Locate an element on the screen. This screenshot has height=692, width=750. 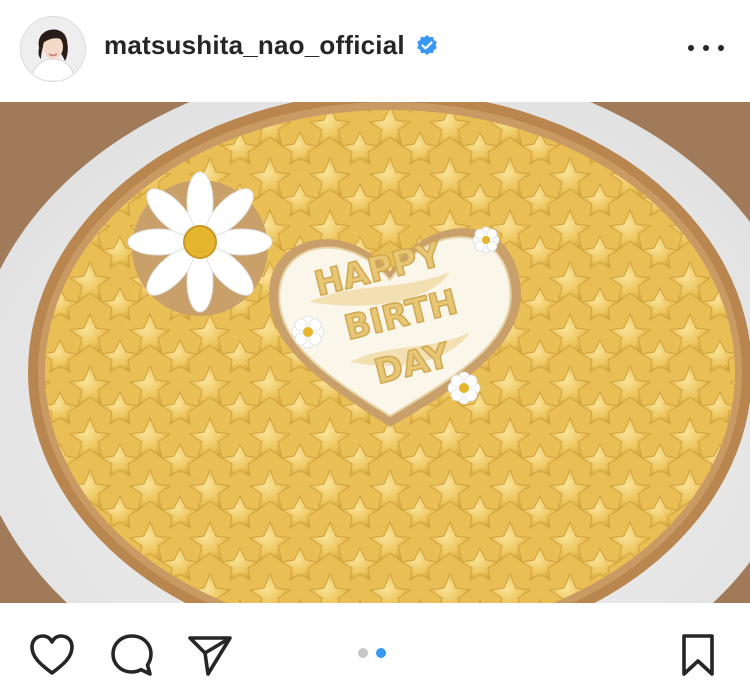
carousel-indicator is located at coordinates (372, 653).